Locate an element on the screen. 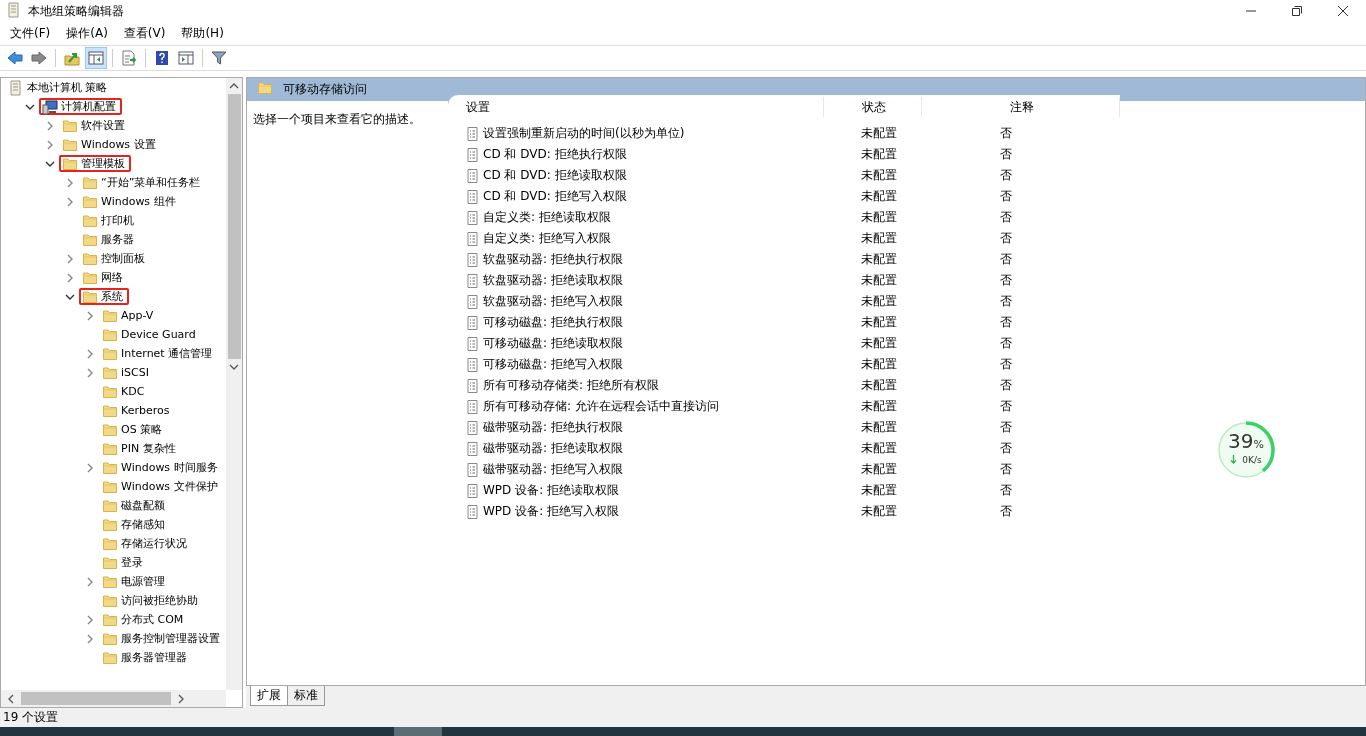 The width and height of the screenshot is (1366, 736). setting-cell: 设置强制重新启动的时间(以秒为单位) is located at coordinates (658, 133).